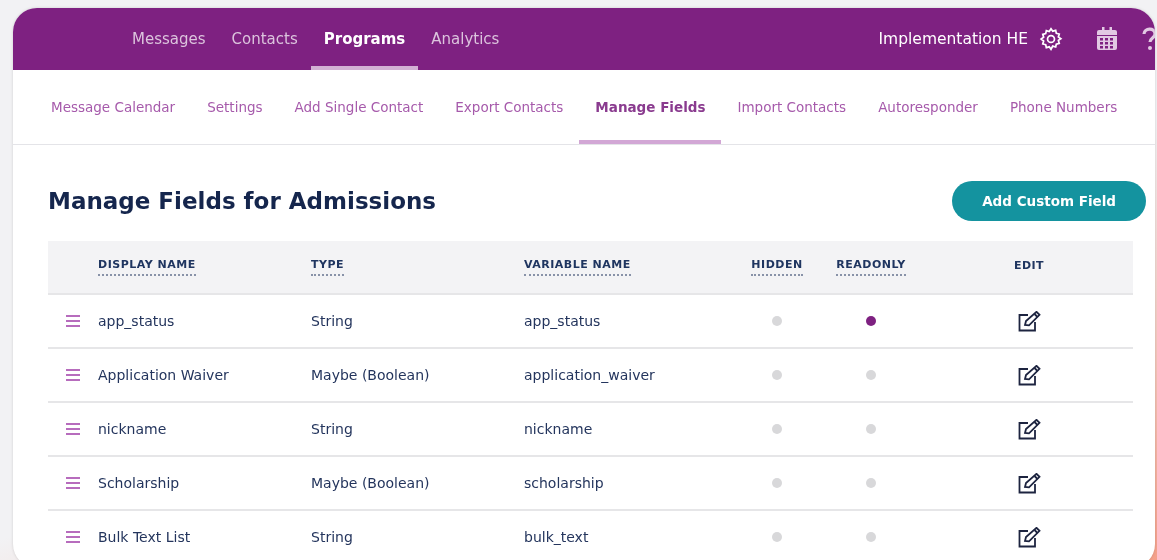 Image resolution: width=1157 pixels, height=560 pixels. Describe the element at coordinates (1063, 107) in the screenshot. I see `tab: Phone Numbers` at that location.